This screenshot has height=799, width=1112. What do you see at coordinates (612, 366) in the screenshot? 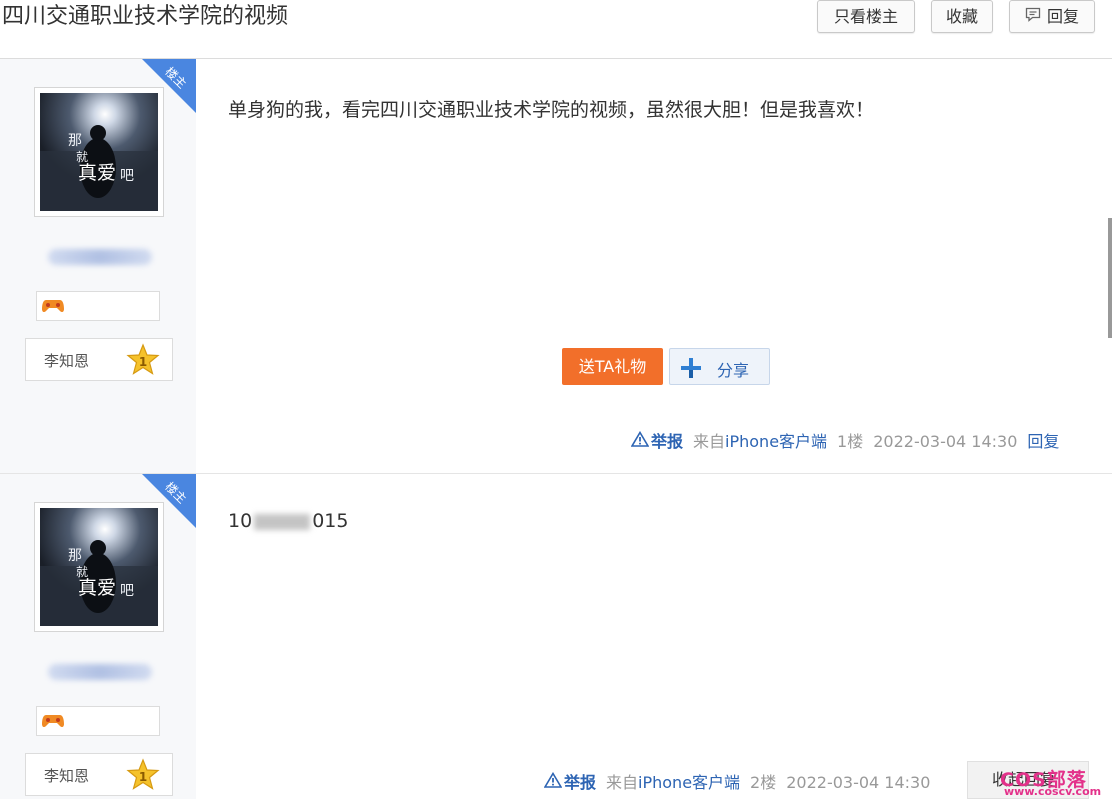
I see `send-gift-button: 送TA礼物` at bounding box center [612, 366].